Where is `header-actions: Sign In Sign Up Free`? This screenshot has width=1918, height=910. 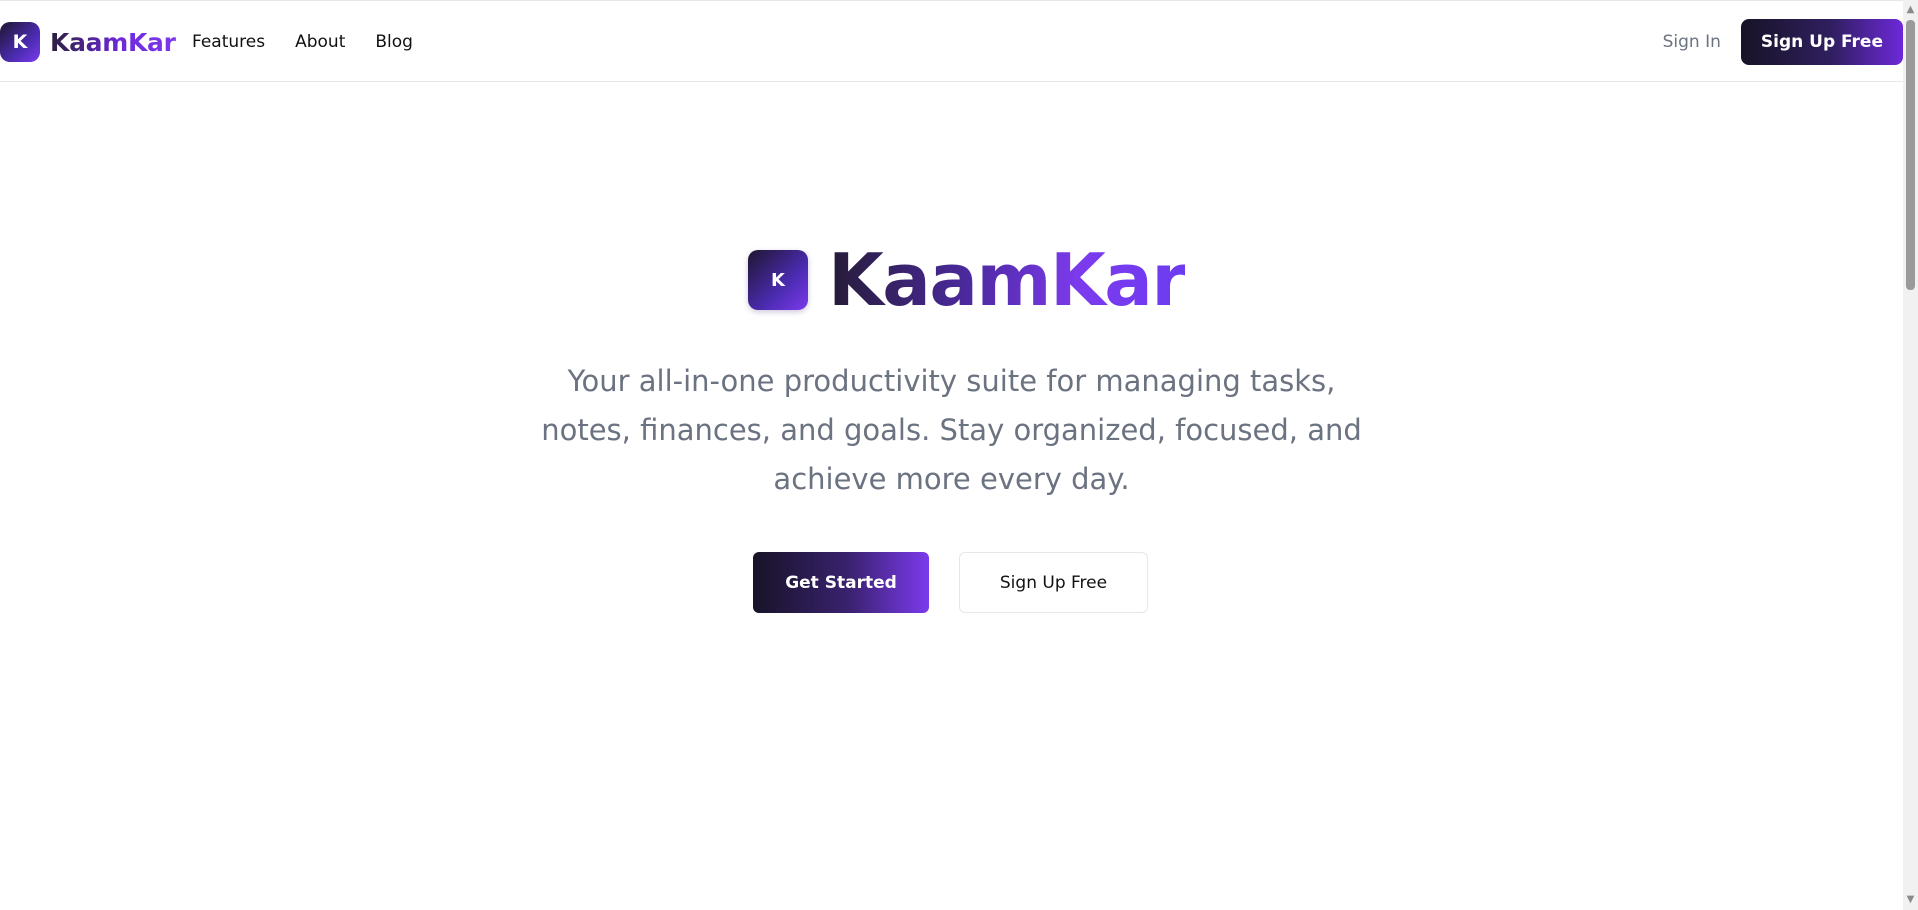
header-actions: Sign In Sign Up Free is located at coordinates (1783, 42).